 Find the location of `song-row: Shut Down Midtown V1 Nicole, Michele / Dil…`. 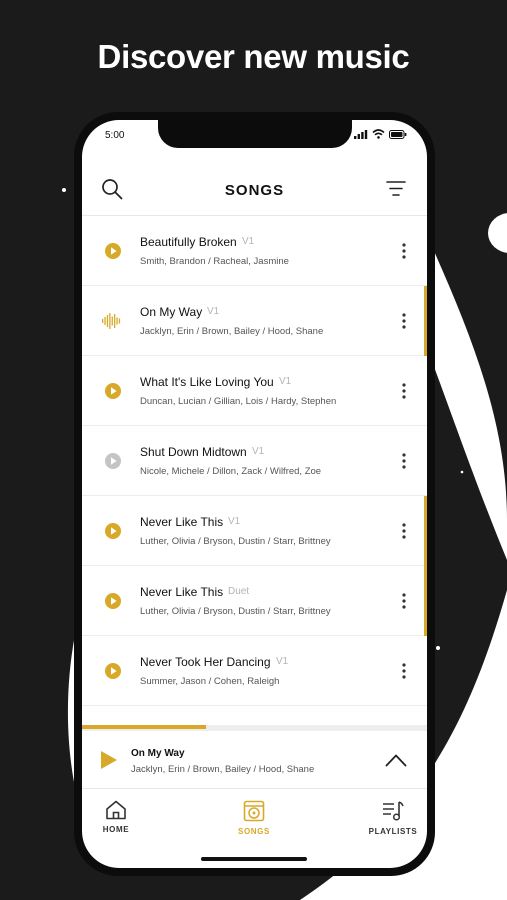

song-row: Shut Down Midtown V1 Nicole, Michele / Dil… is located at coordinates (254, 461).